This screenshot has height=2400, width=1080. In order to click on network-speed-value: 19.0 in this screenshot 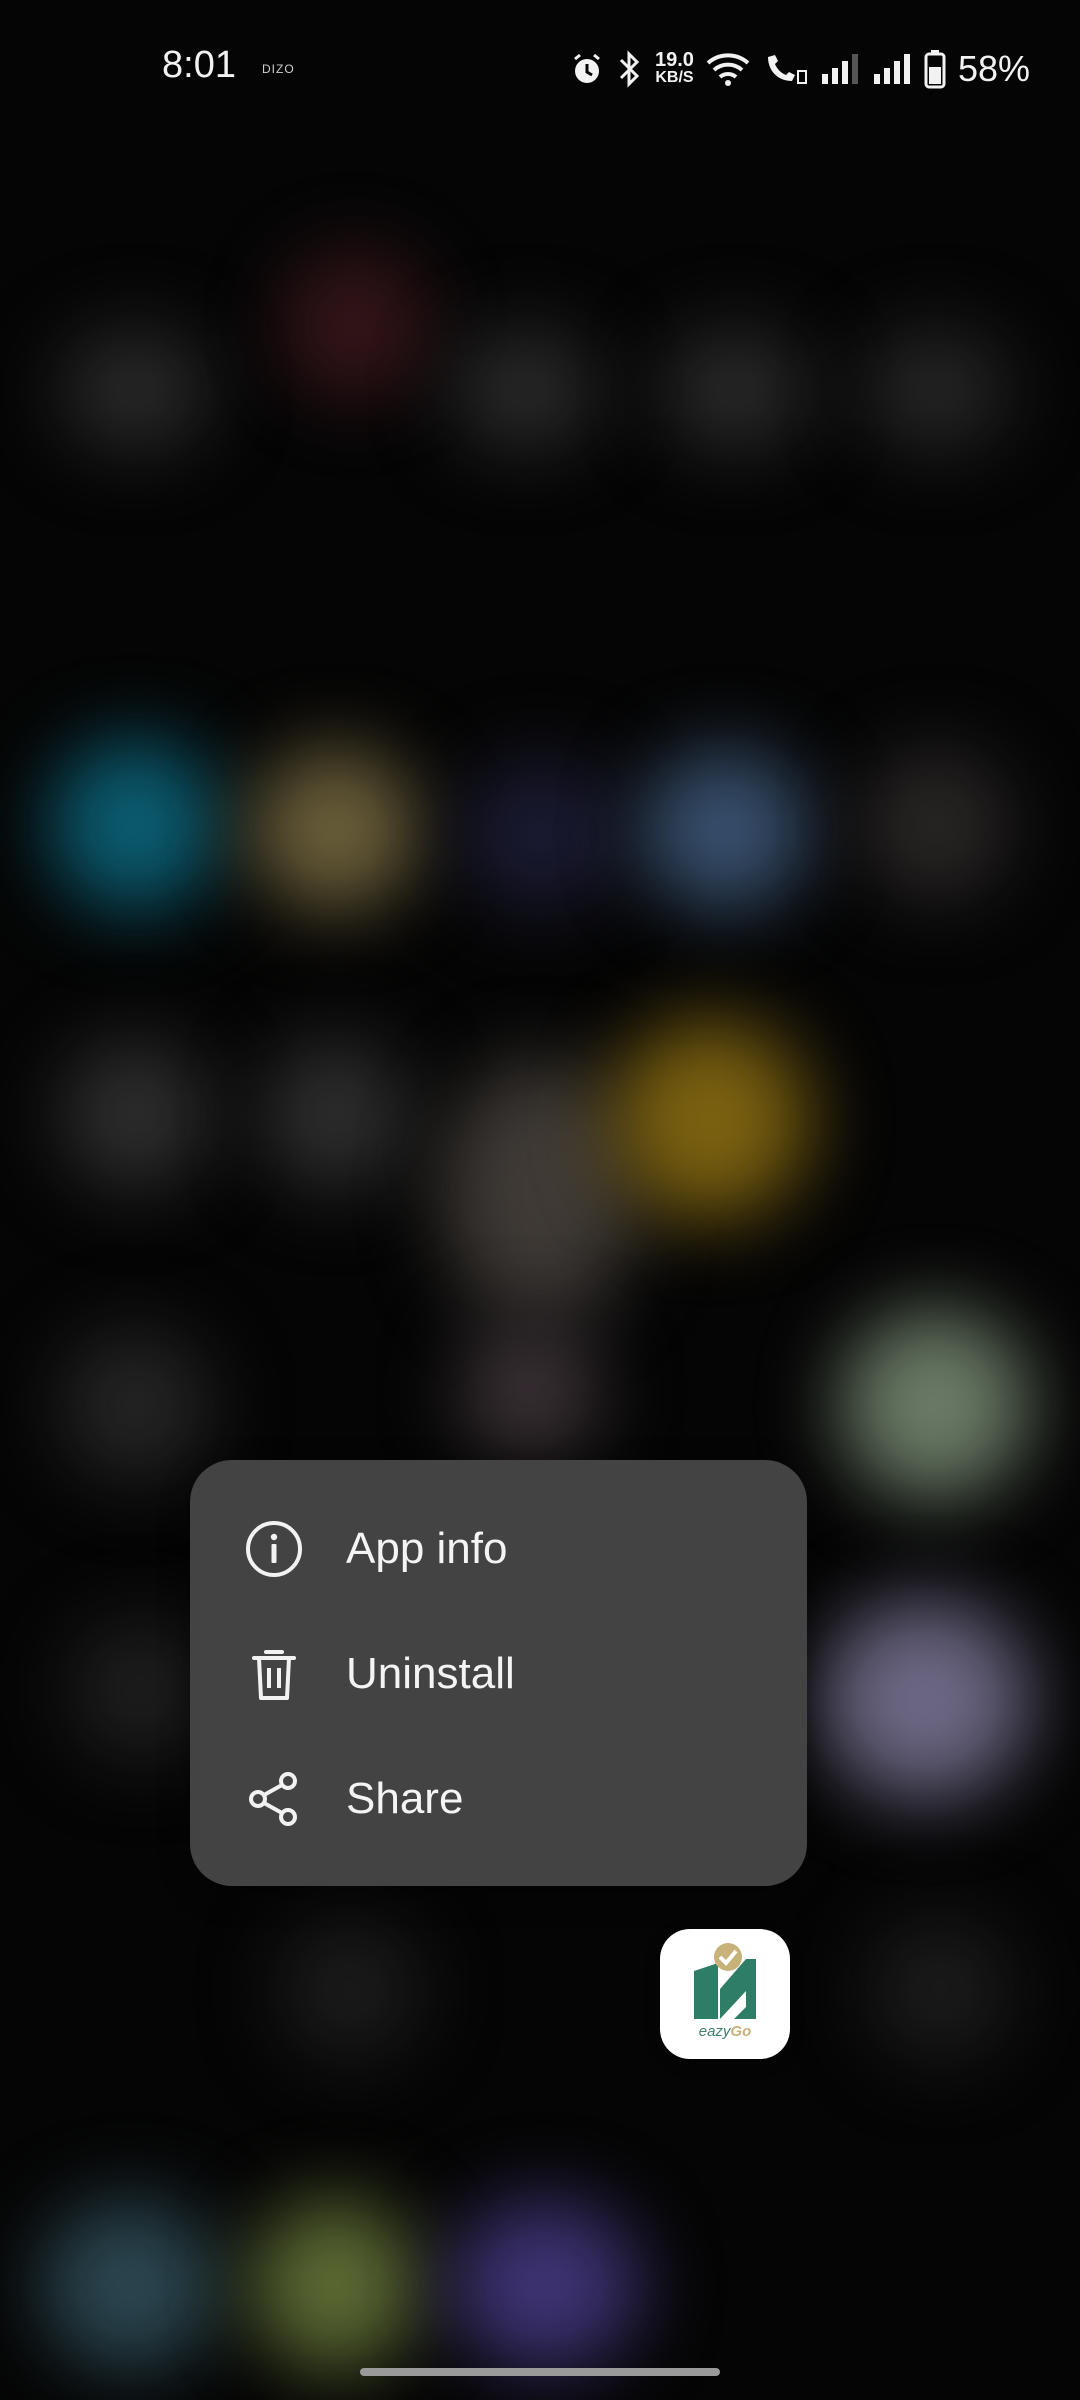, I will do `click(674, 60)`.